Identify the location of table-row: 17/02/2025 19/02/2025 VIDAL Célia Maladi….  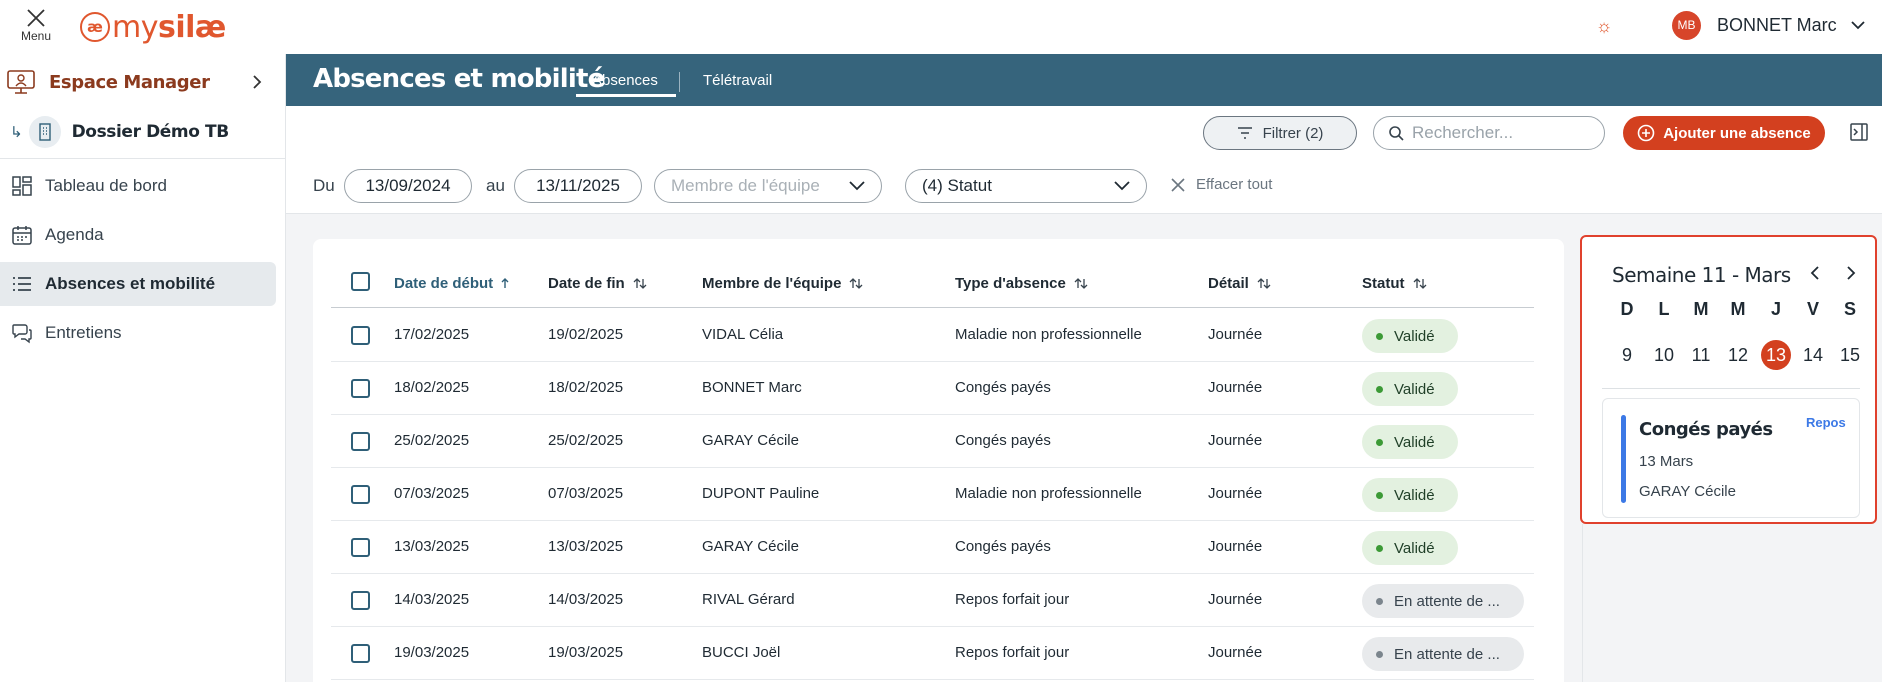
(932, 335).